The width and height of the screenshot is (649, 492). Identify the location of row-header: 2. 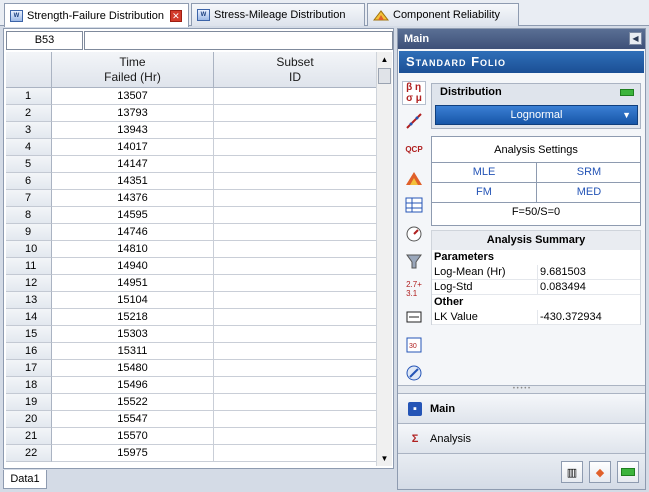
(29, 113).